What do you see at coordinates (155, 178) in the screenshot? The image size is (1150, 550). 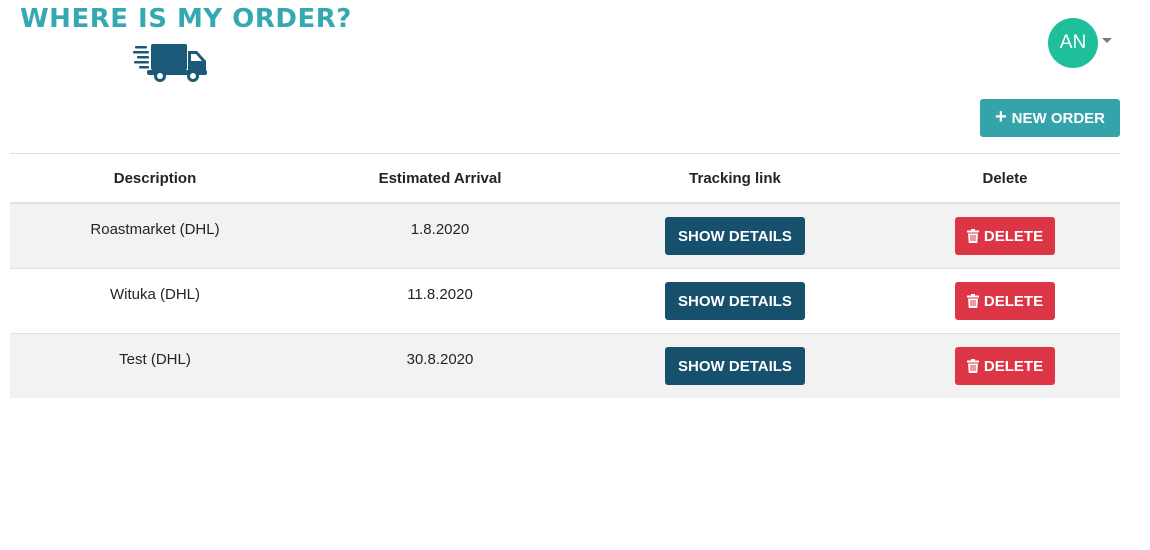 I see `header-description: Description` at bounding box center [155, 178].